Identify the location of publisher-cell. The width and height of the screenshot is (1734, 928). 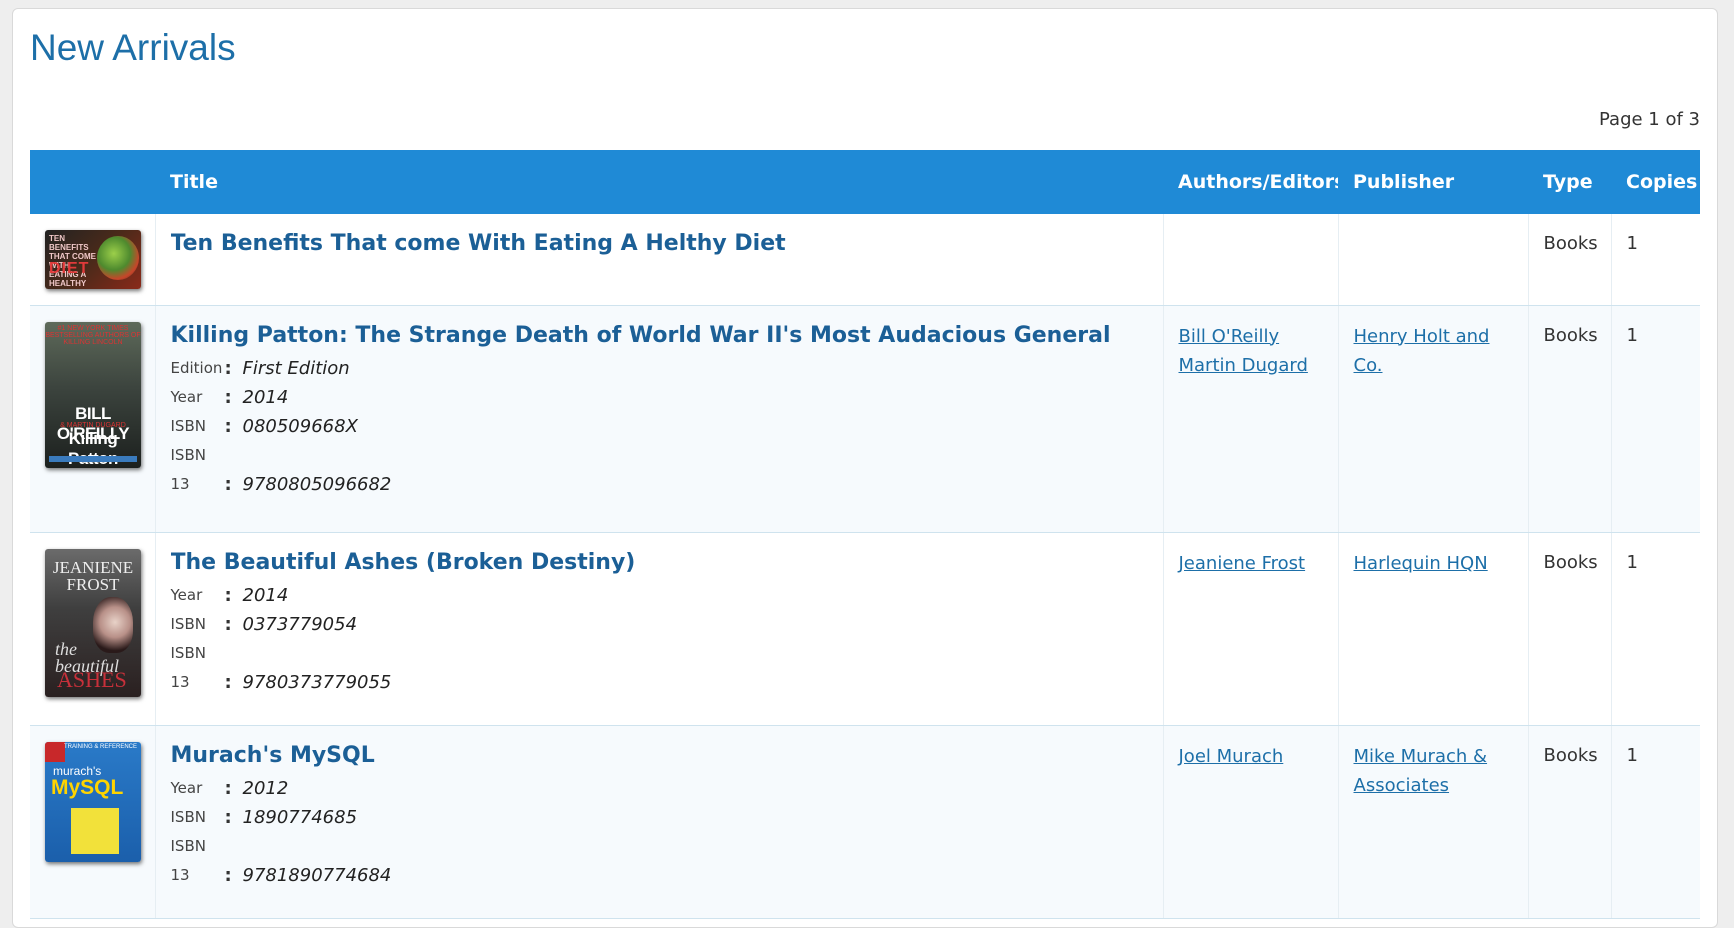
(1433, 260).